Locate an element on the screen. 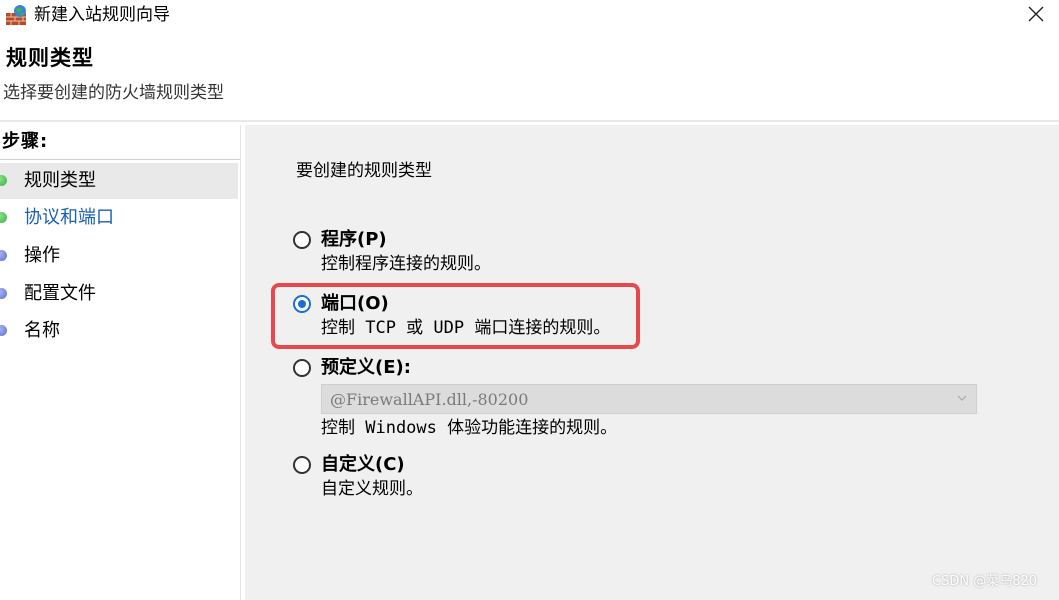 The height and width of the screenshot is (600, 1059). title-bar: 新建入站规则向导 is located at coordinates (529, 15).